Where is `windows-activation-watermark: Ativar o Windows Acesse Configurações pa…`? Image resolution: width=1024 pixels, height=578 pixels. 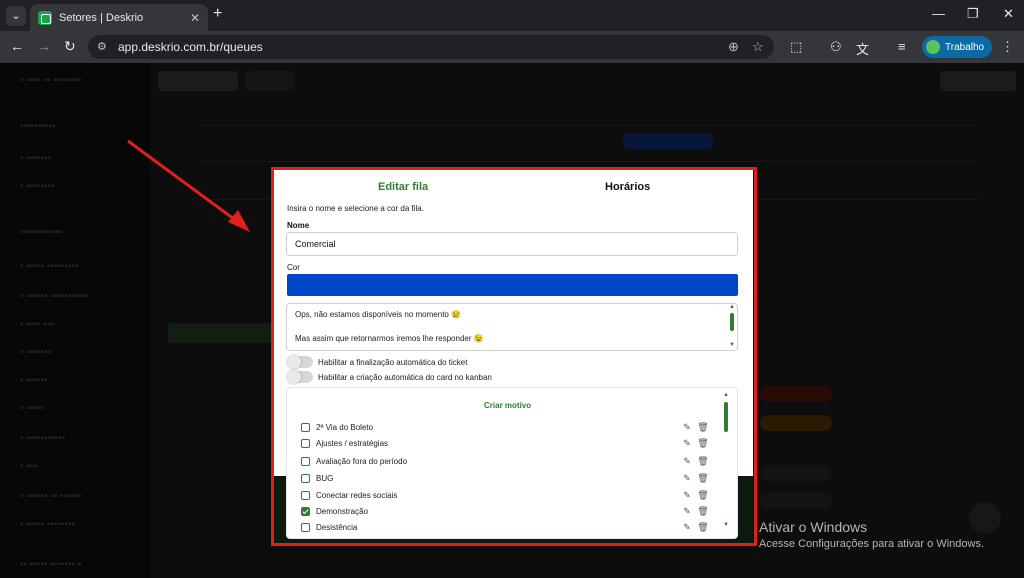 windows-activation-watermark: Ativar o Windows Acesse Configurações pa… is located at coordinates (871, 534).